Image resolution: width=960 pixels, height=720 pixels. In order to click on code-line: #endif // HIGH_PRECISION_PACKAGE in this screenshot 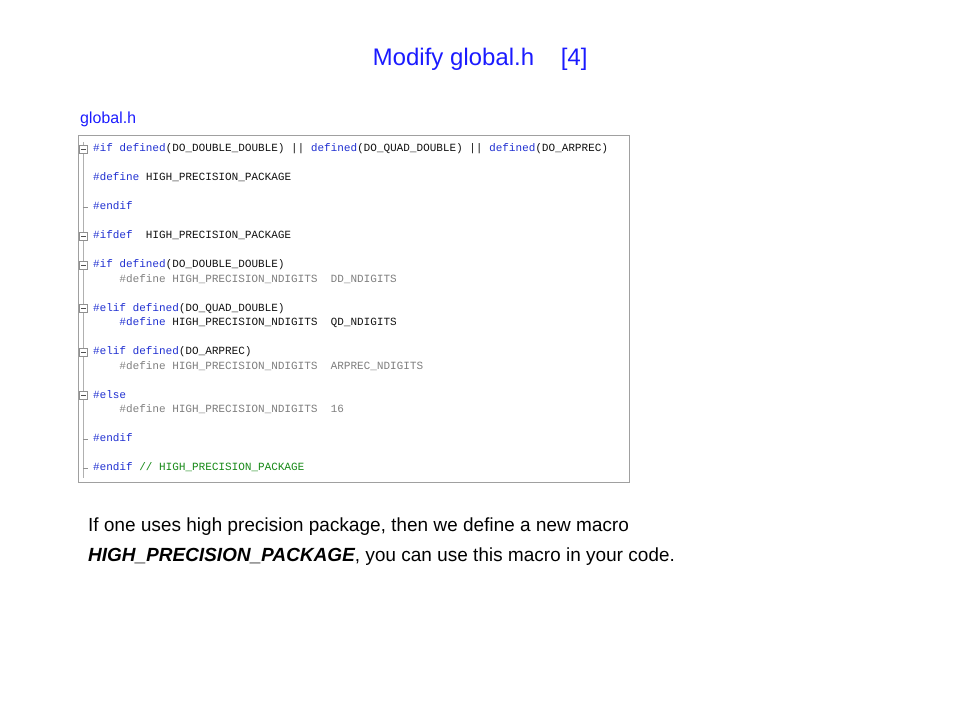, I will do `click(198, 468)`.